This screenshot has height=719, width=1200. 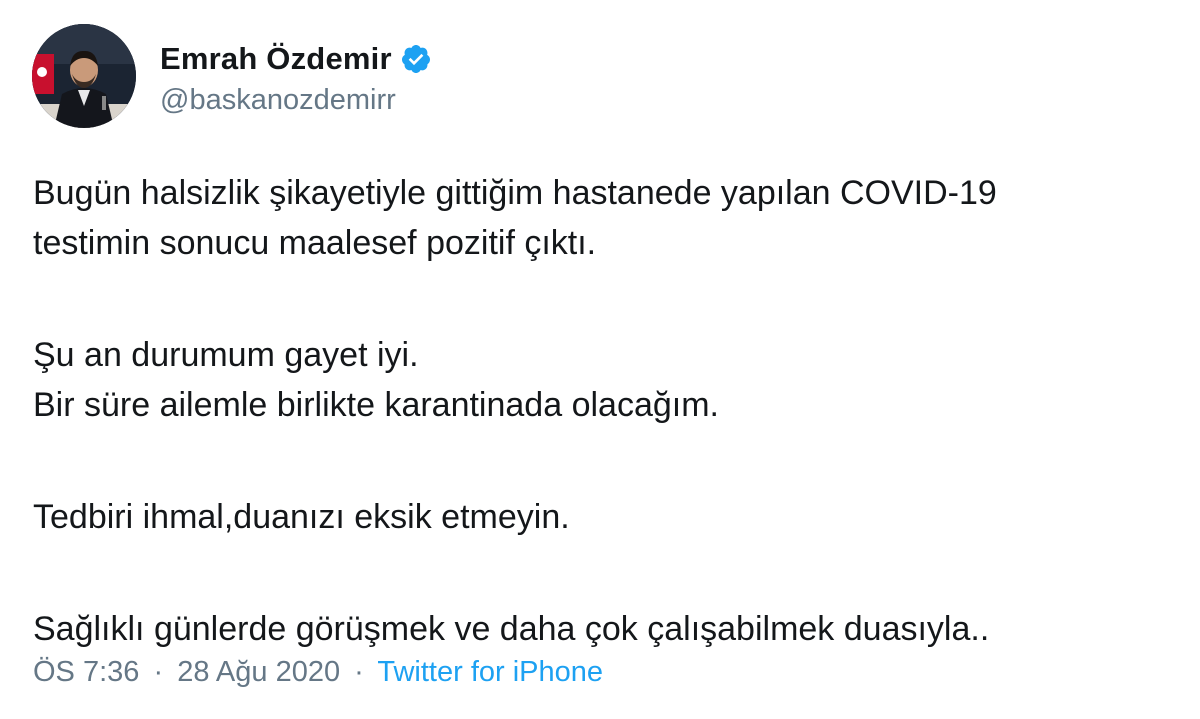 I want to click on tweet-line: Tedbiri ihmal,duanızı eksik etmeyin., so click(x=301, y=517).